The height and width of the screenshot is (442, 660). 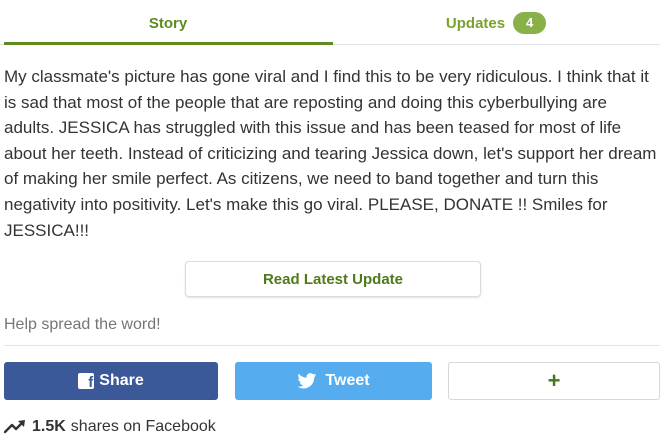 I want to click on facebook-share-button: f Share, so click(x=111, y=381).